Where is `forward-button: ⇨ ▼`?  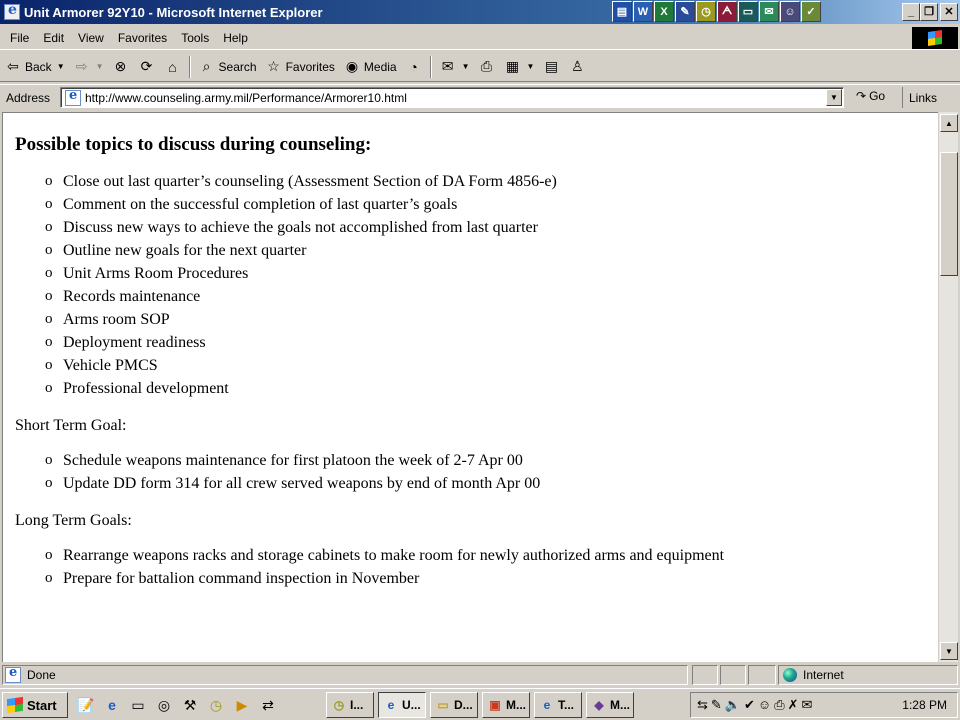 forward-button: ⇨ ▼ is located at coordinates (88, 67).